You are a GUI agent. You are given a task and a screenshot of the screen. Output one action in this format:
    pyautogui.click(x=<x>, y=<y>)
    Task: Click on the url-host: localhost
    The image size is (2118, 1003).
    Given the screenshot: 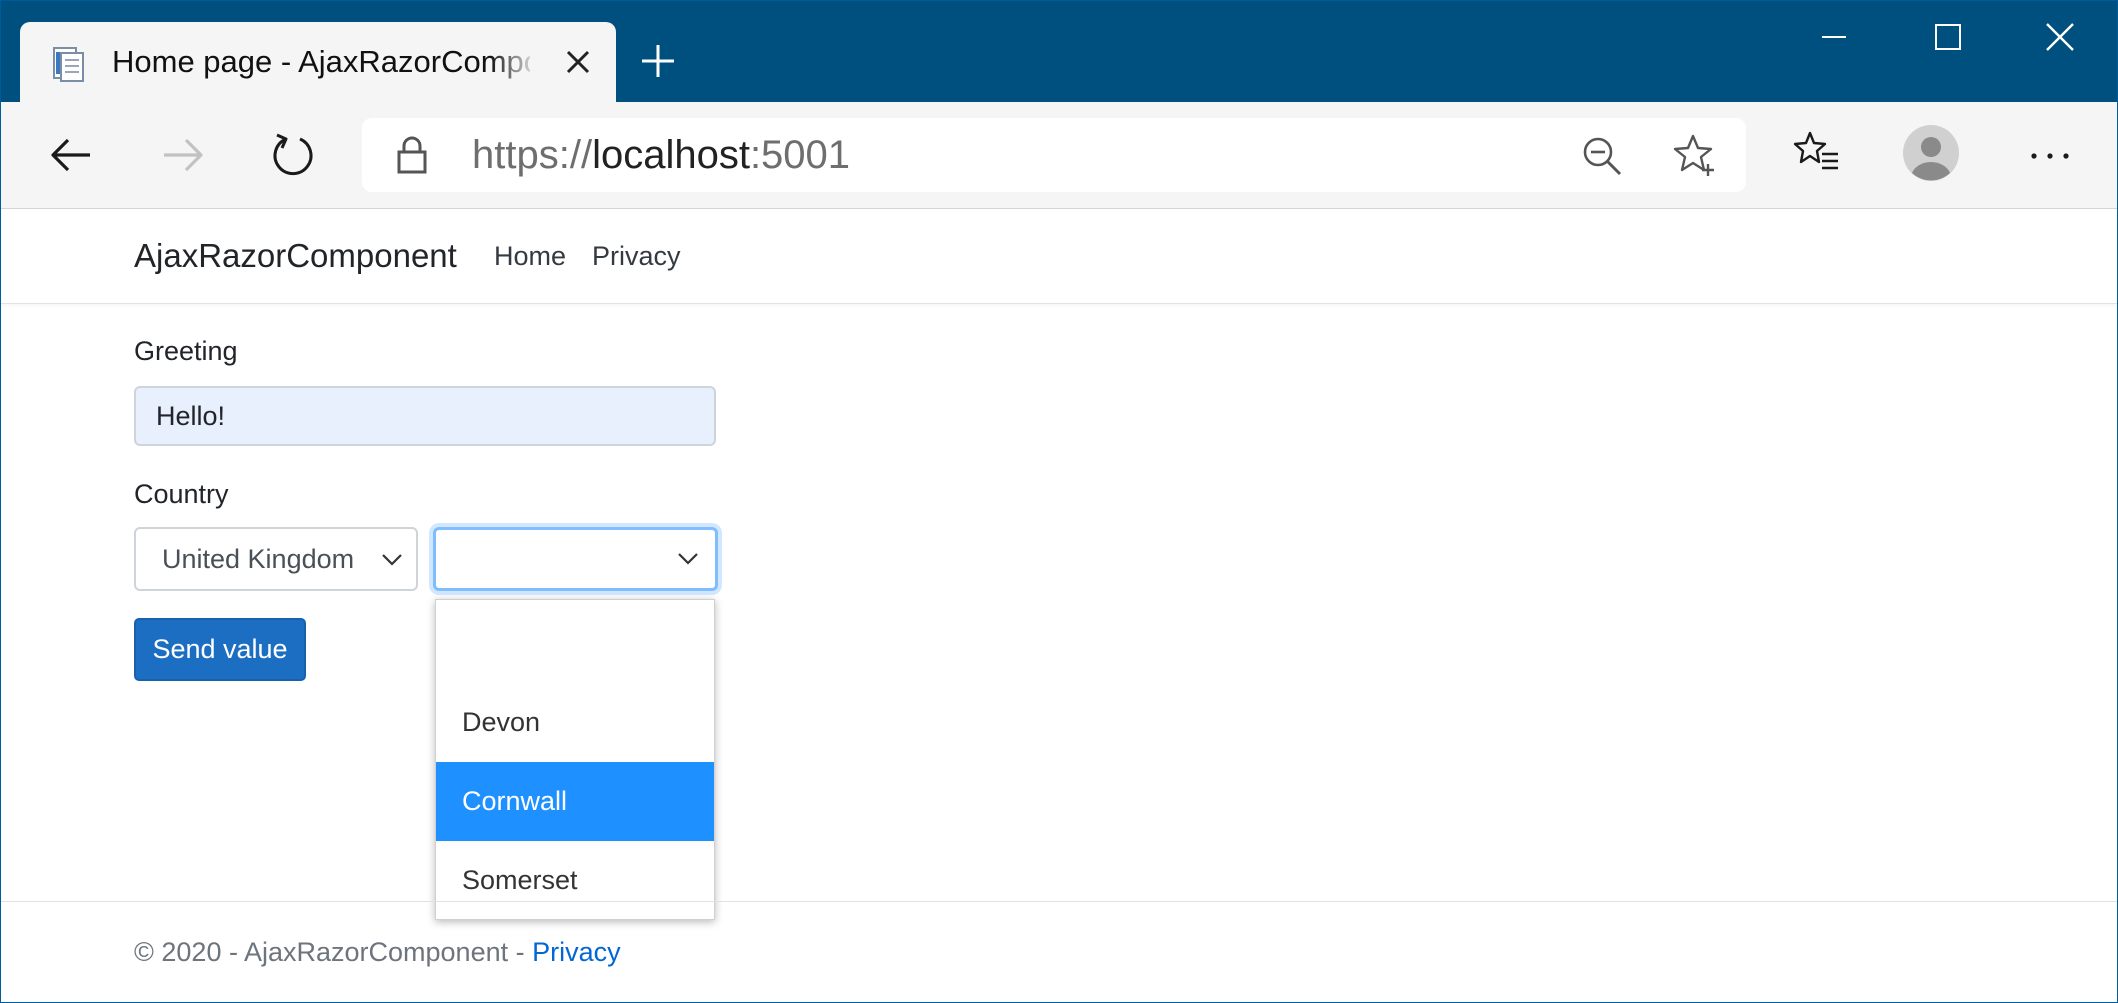 What is the action you would take?
    pyautogui.click(x=671, y=155)
    